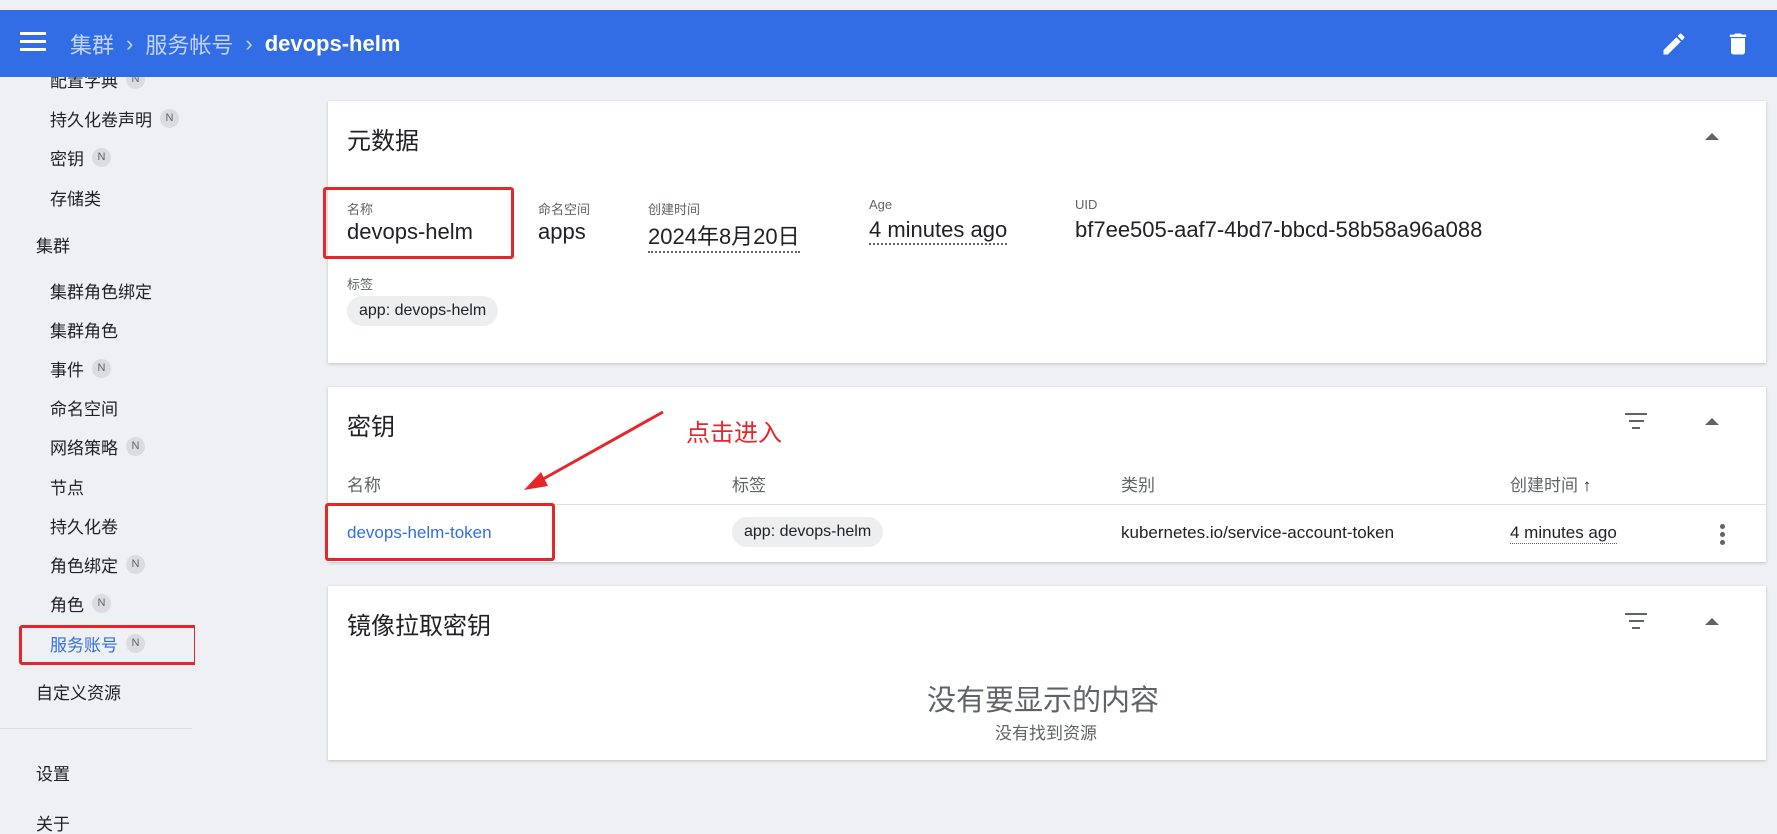  What do you see at coordinates (1043, 701) in the screenshot?
I see `empty-state-title: 没有要显示的内容` at bounding box center [1043, 701].